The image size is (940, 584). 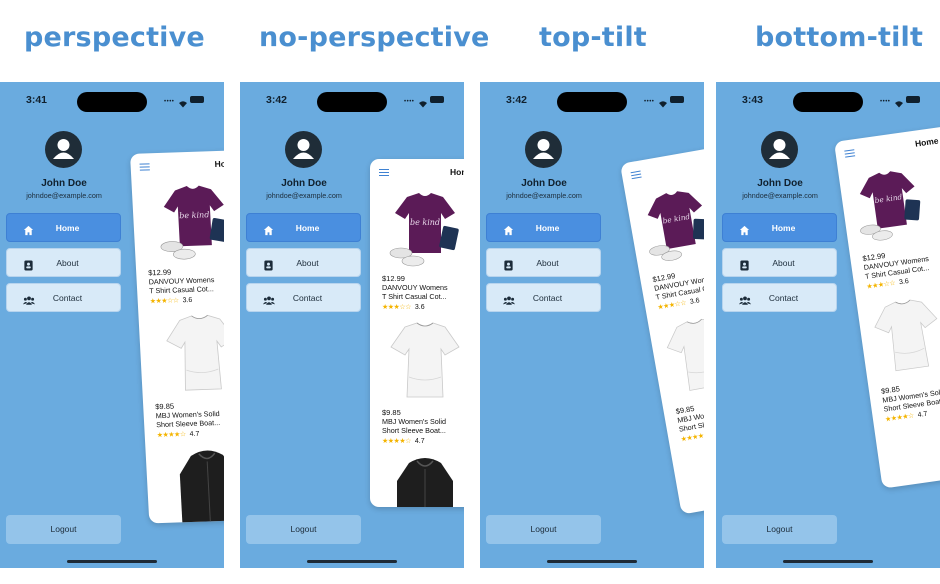 What do you see at coordinates (913, 99) in the screenshot?
I see `battery-icon` at bounding box center [913, 99].